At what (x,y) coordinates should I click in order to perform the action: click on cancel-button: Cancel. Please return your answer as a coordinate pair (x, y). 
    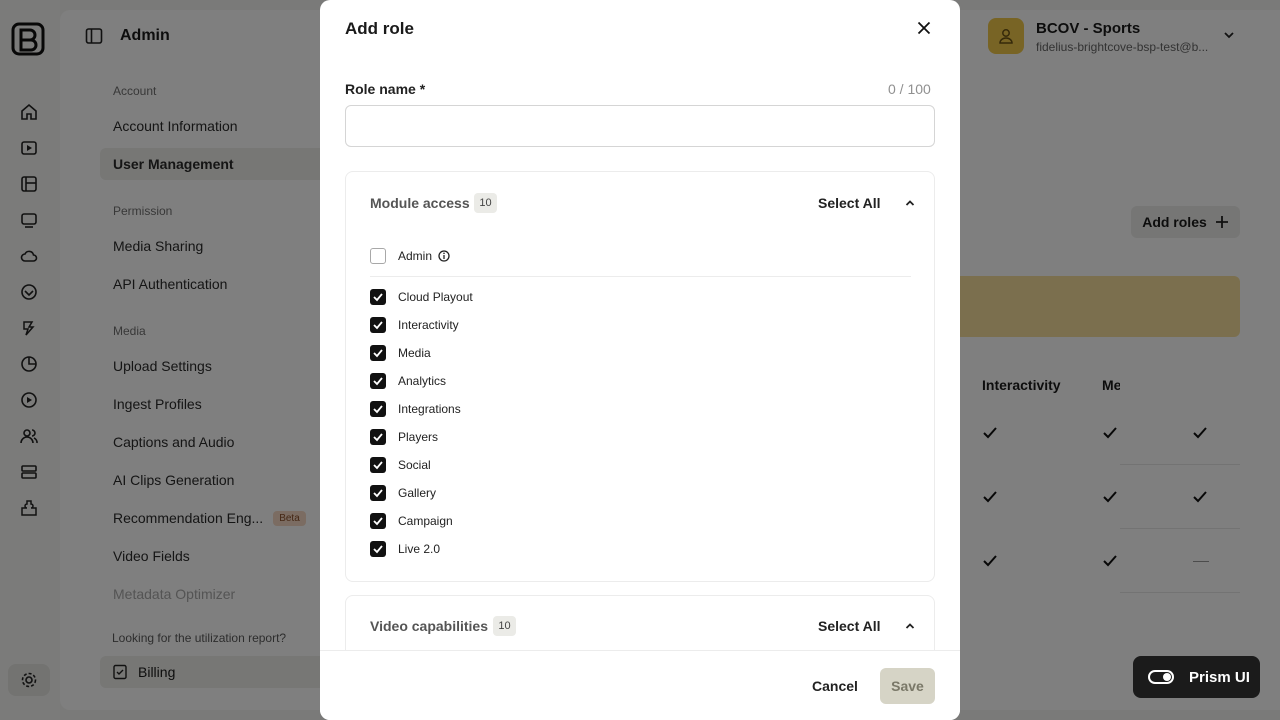
    Looking at the image, I should click on (835, 686).